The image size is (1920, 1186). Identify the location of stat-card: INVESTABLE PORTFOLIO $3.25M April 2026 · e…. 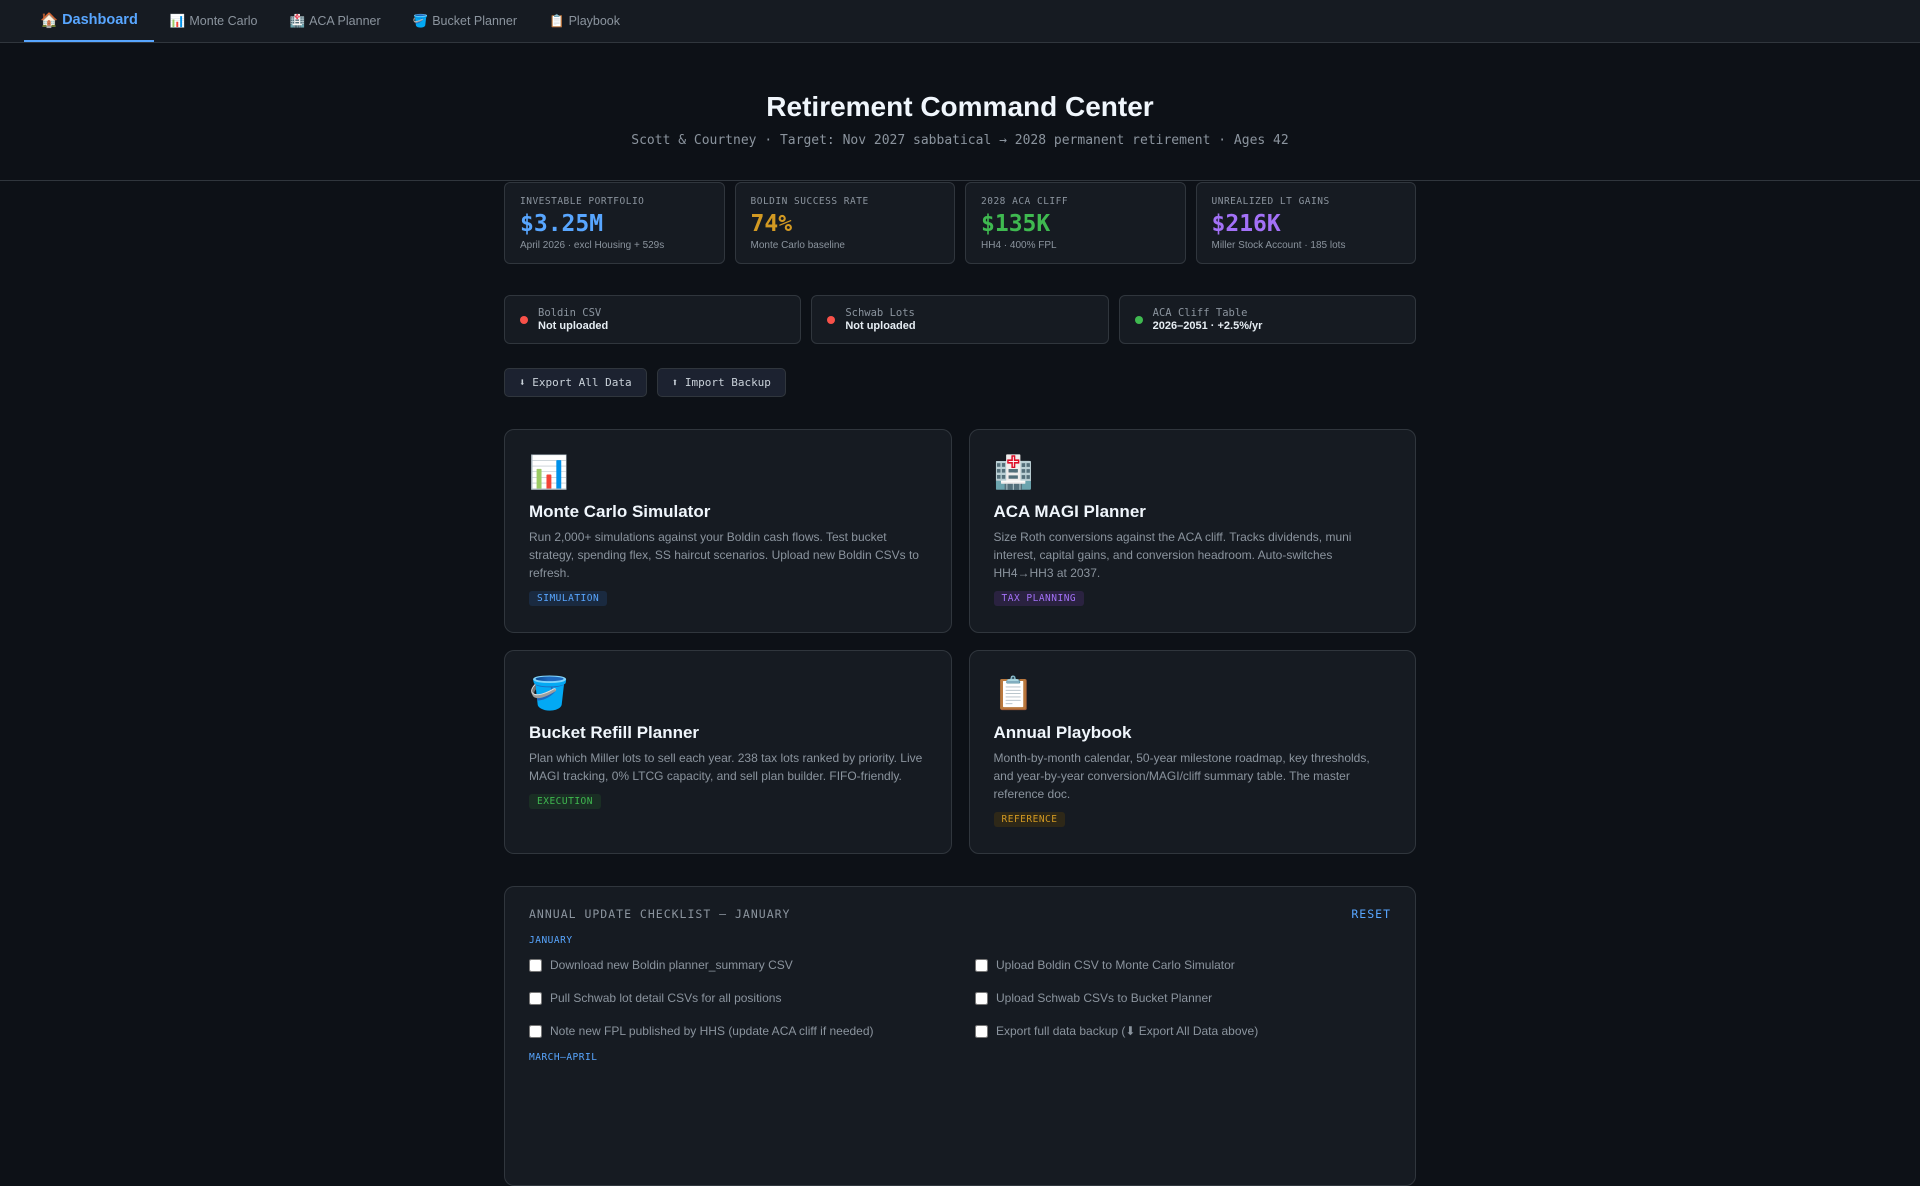
(614, 223).